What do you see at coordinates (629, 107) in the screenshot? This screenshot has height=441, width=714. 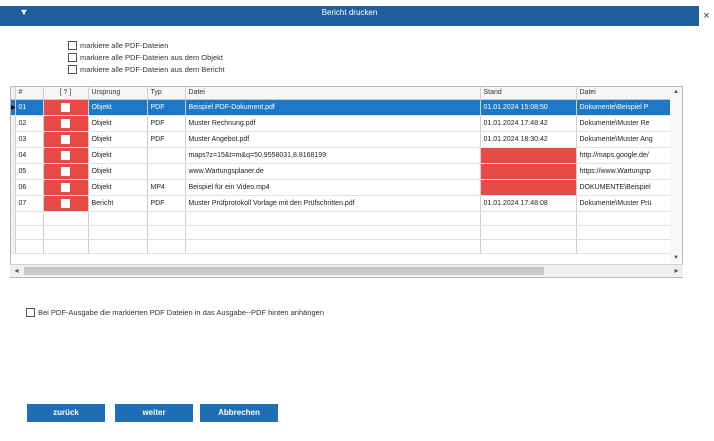 I see `cell-path: Dokumente\Beispiel P` at bounding box center [629, 107].